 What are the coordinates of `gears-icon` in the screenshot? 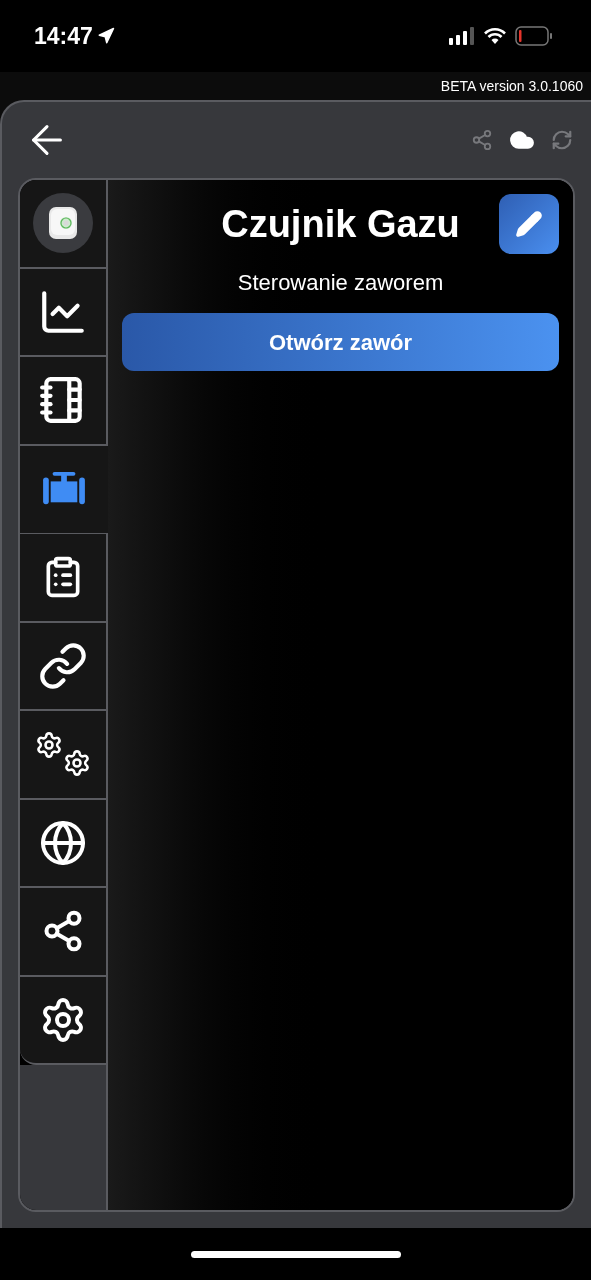 It's located at (63, 754).